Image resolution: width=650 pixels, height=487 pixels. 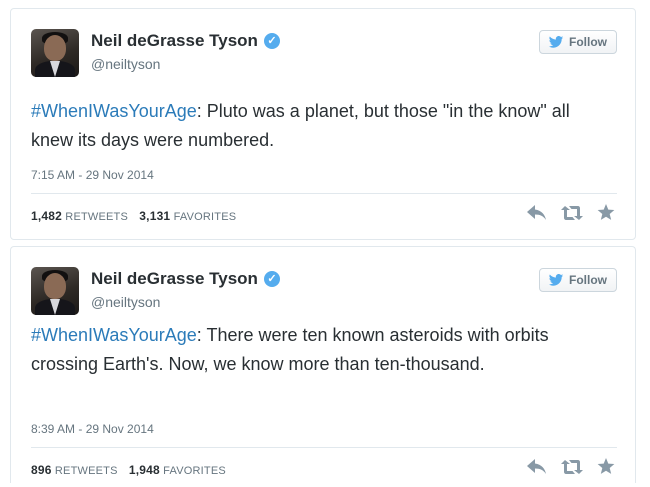 What do you see at coordinates (137, 216) in the screenshot?
I see `tweet-stats: 1,482 Retweets 3,131 Favorites` at bounding box center [137, 216].